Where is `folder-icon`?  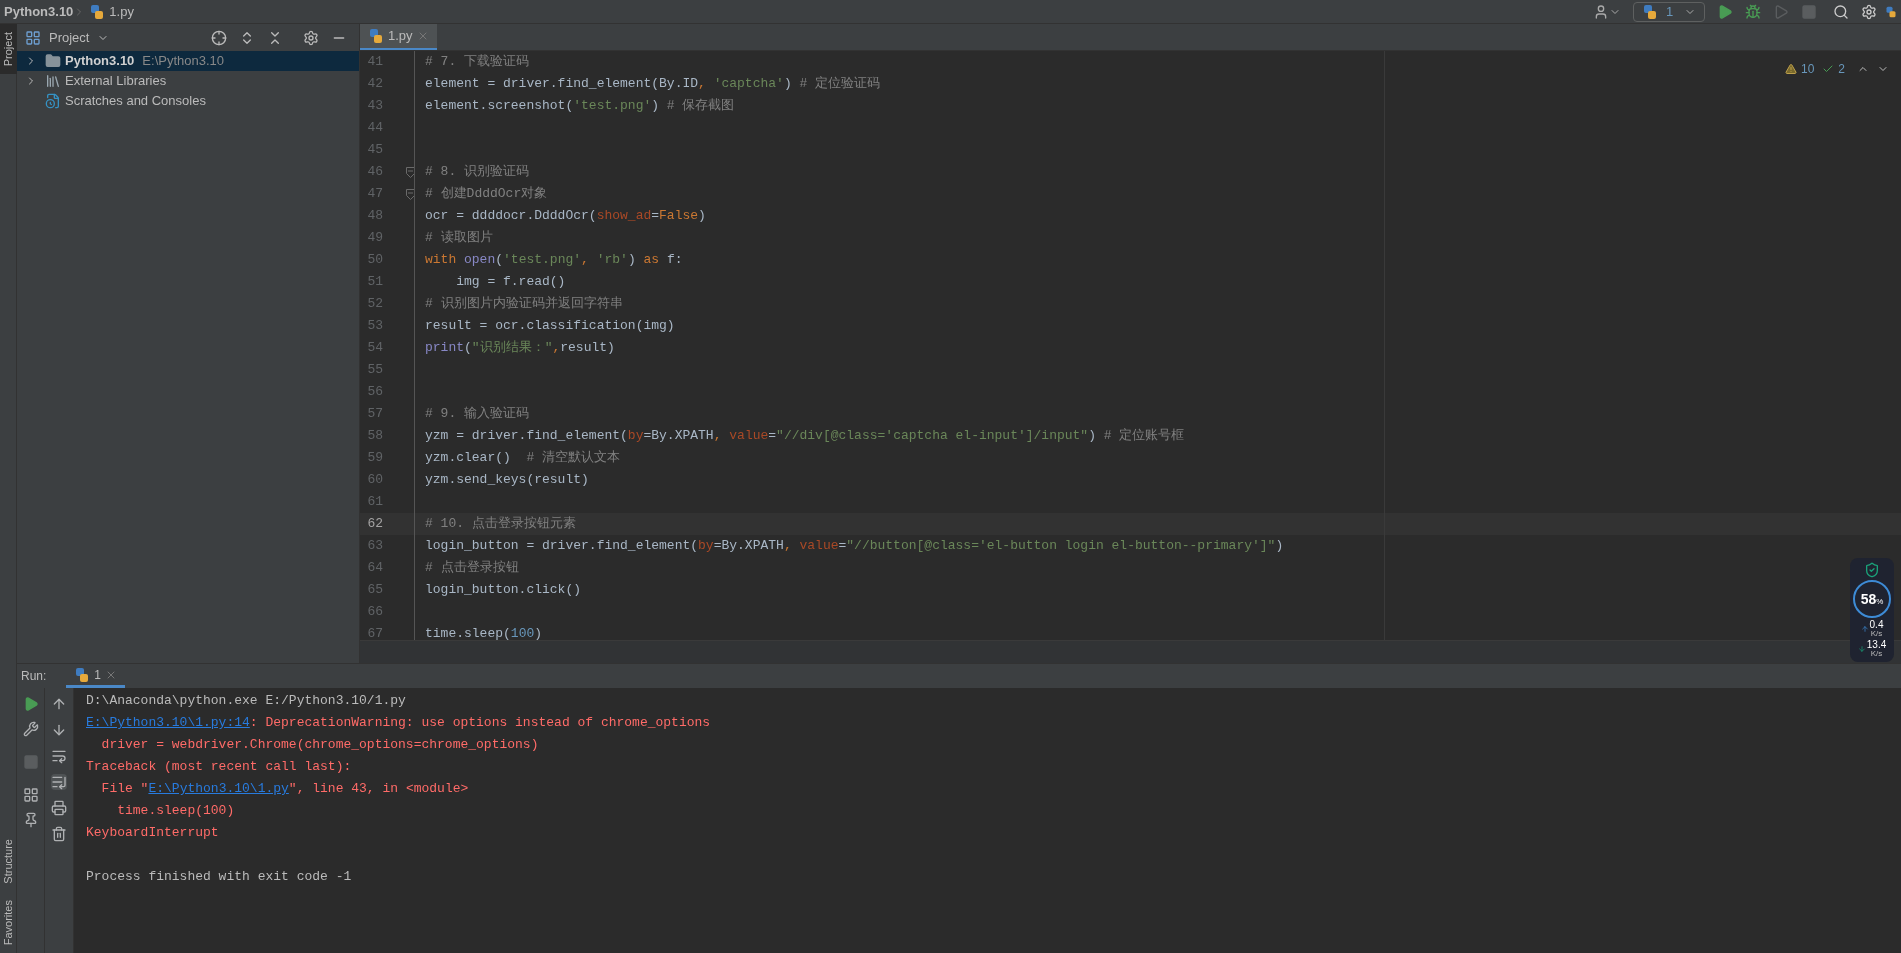 folder-icon is located at coordinates (53, 61).